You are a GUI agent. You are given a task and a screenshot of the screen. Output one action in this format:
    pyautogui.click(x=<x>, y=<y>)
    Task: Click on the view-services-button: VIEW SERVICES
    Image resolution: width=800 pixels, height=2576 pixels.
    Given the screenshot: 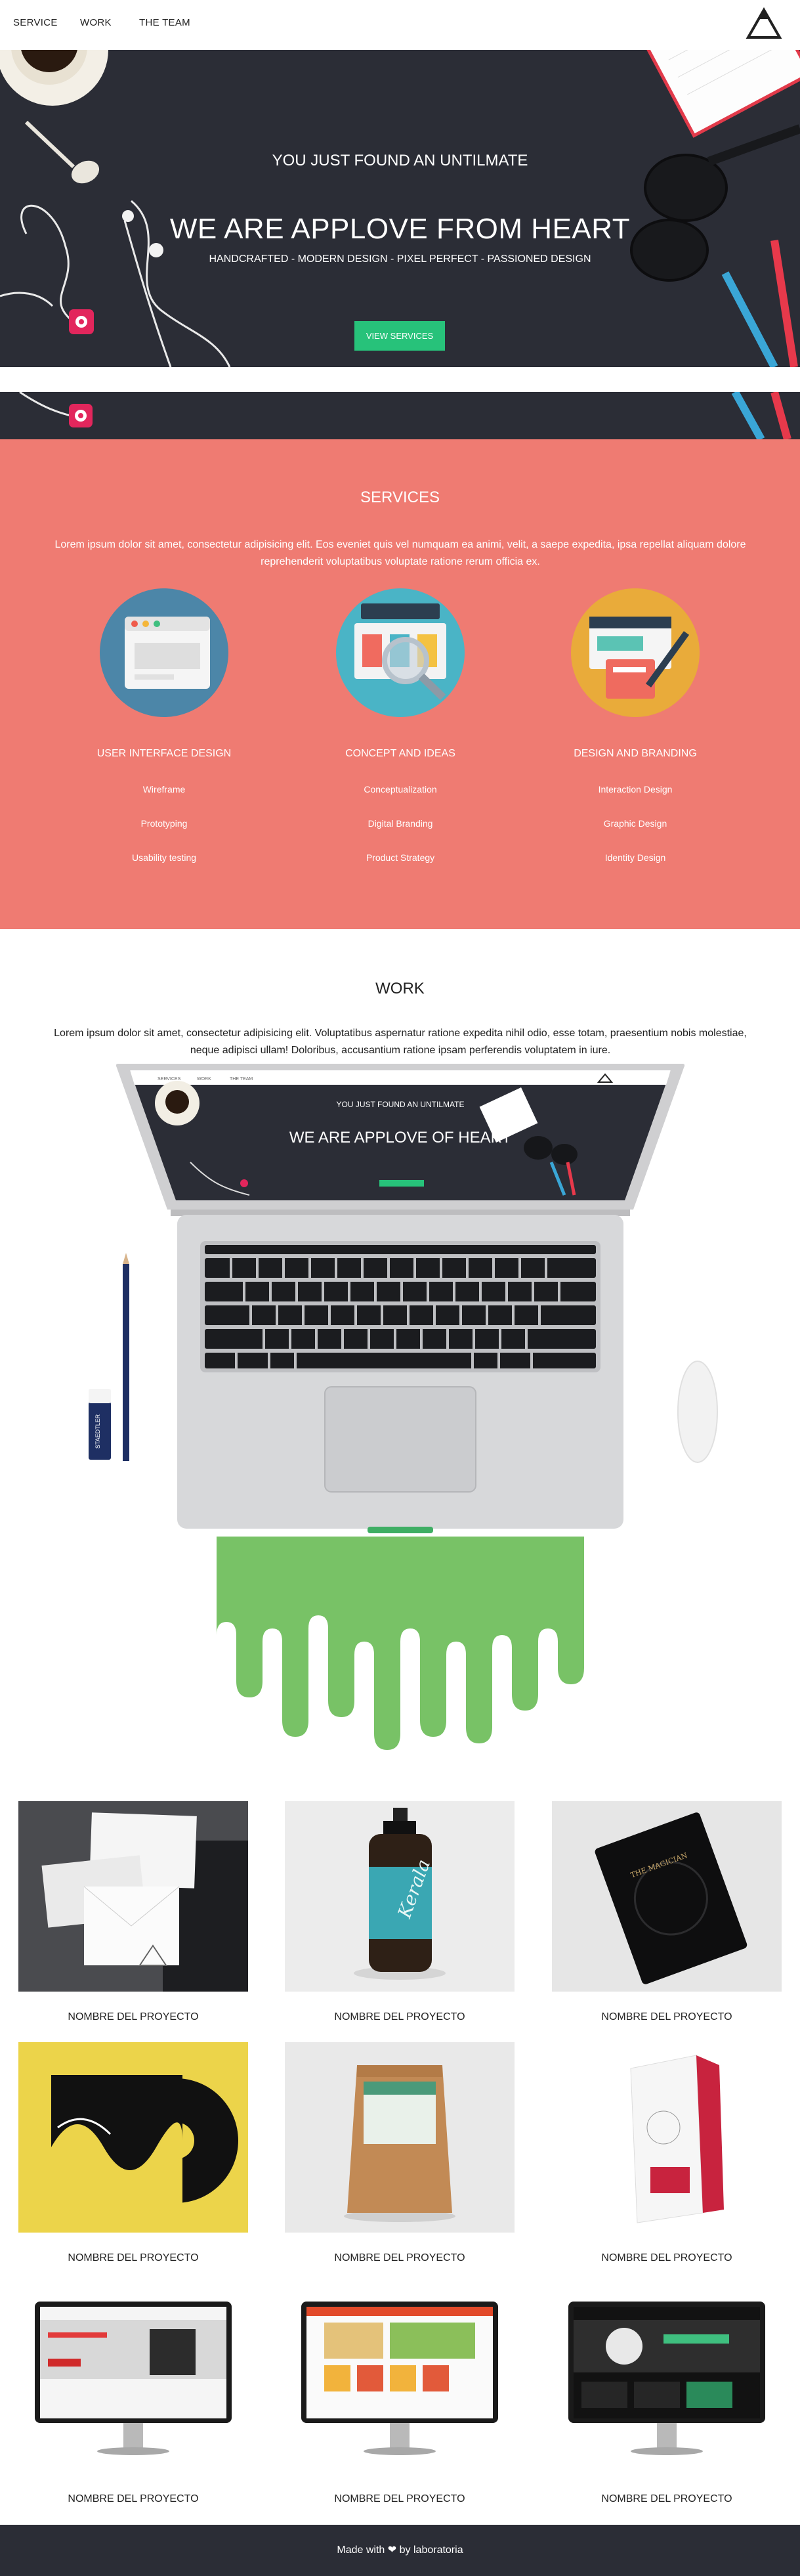 What is the action you would take?
    pyautogui.click(x=399, y=336)
    